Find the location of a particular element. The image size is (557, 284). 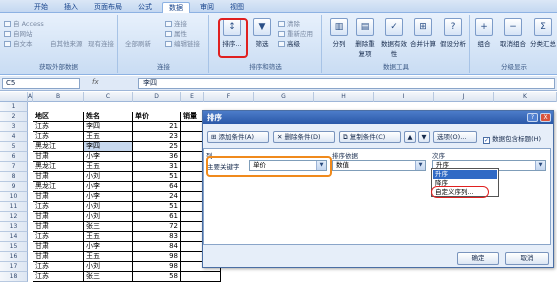

help-icon: ? is located at coordinates (532, 117).